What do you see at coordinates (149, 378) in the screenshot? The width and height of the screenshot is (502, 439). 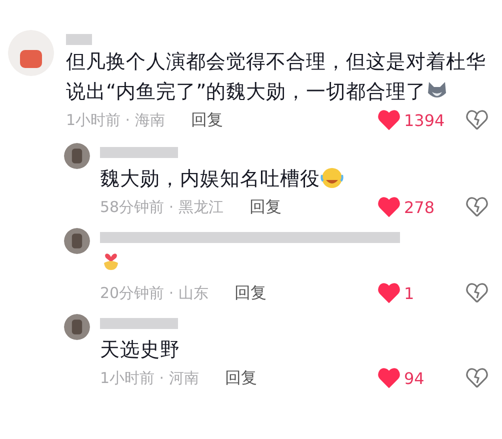 I see `comment-time-location: 1小时前 · 河南` at bounding box center [149, 378].